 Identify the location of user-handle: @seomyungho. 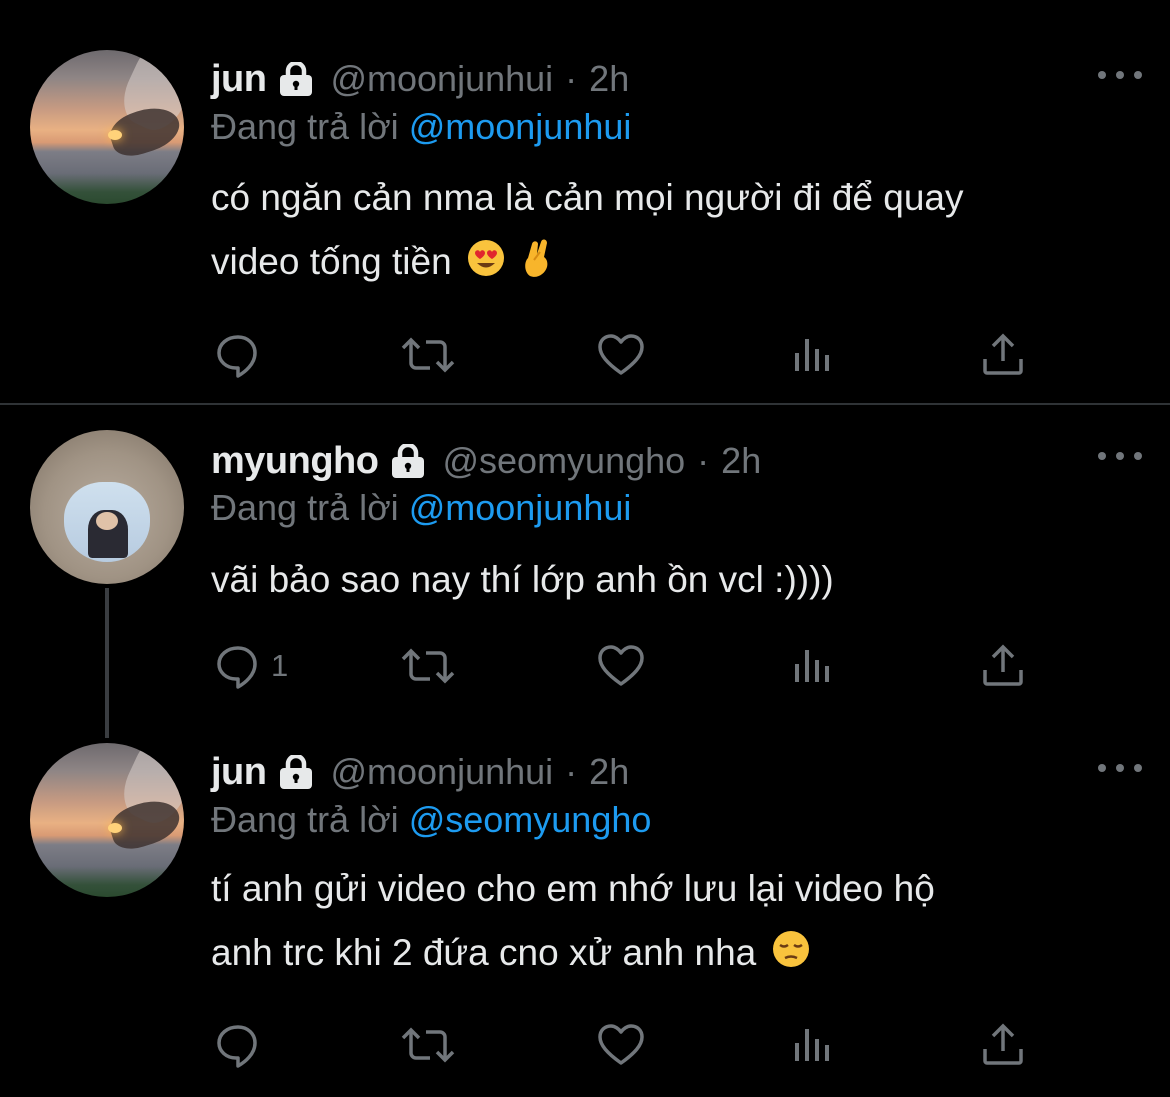
(563, 461).